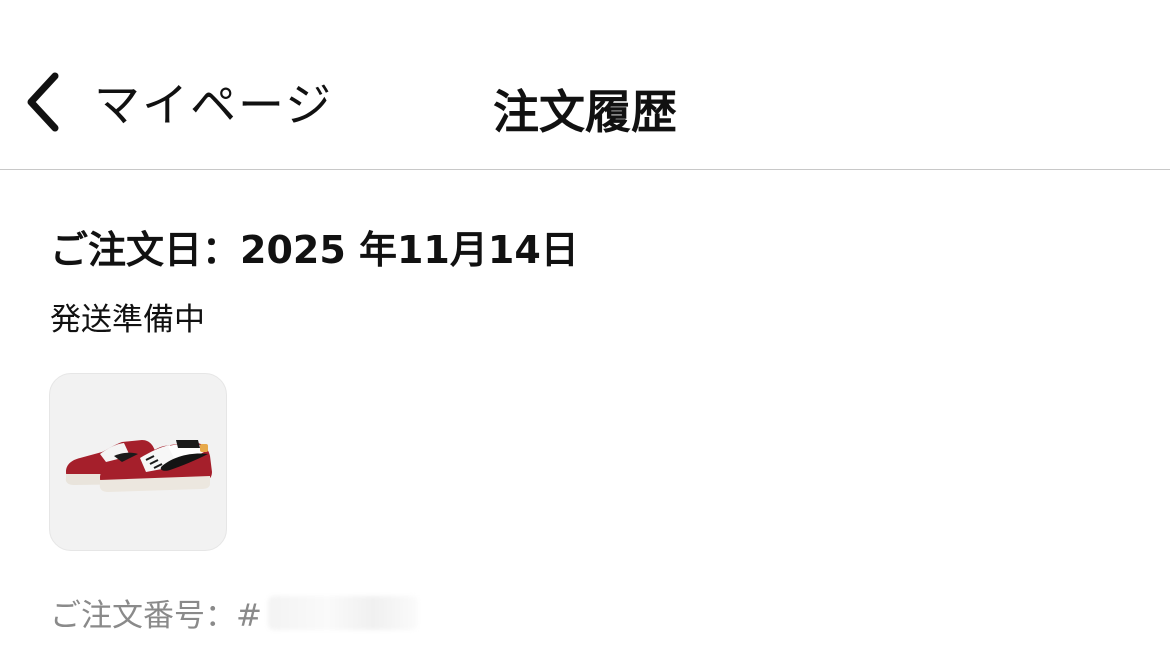  Describe the element at coordinates (127, 320) in the screenshot. I see `order-status: 発送準備中` at that location.